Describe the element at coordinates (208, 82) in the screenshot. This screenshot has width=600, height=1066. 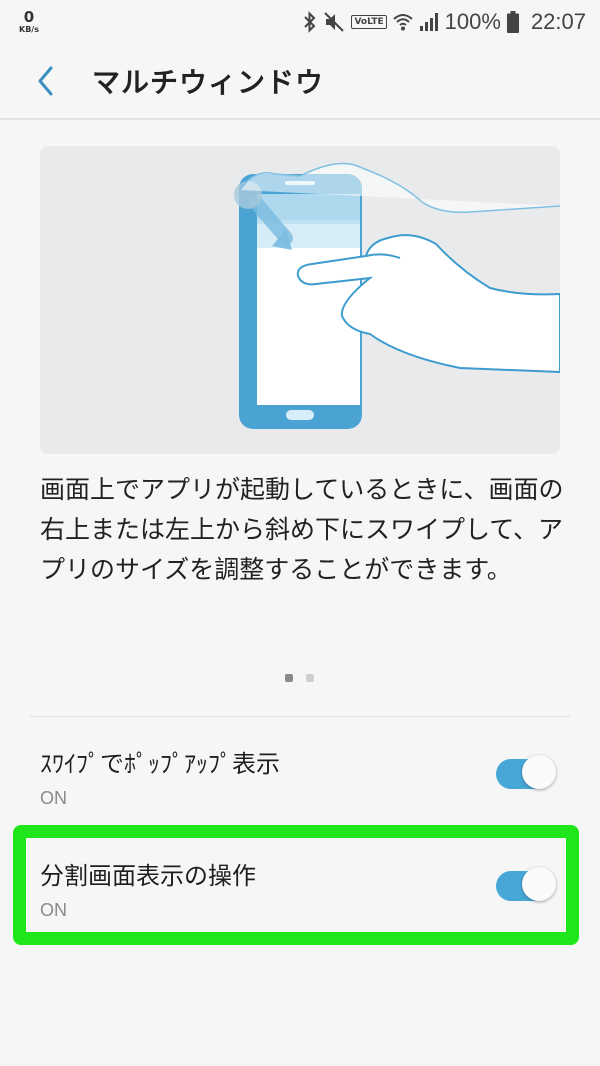
I see `page-title: マルチウィンドウ` at that location.